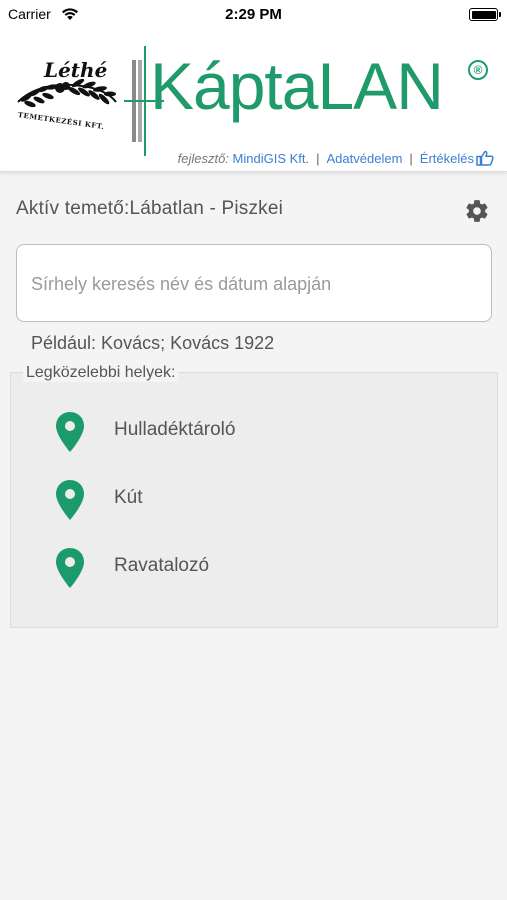 The width and height of the screenshot is (507, 900). Describe the element at coordinates (271, 158) in the screenshot. I see `developer-link: MindiGIS Kft.` at that location.